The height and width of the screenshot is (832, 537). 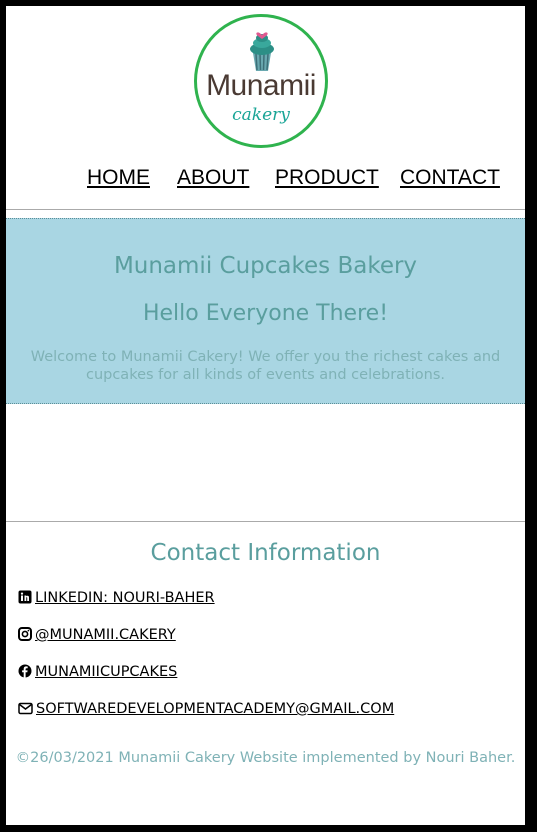 What do you see at coordinates (265, 313) in the screenshot?
I see `hero-subtitle: Hello Everyone There!` at bounding box center [265, 313].